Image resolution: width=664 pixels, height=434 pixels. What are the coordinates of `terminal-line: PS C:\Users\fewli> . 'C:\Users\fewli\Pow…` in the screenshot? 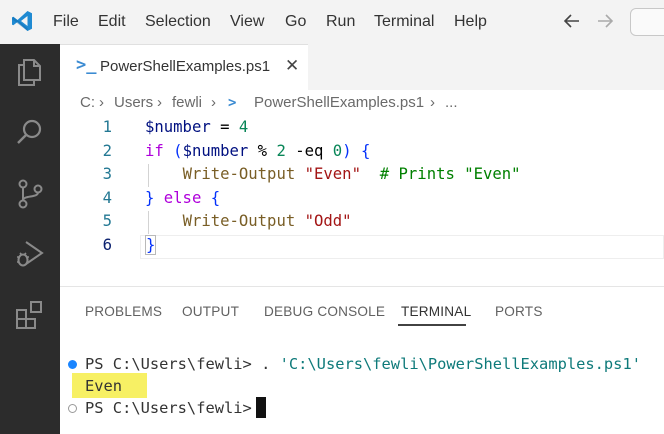 It's located at (362, 364).